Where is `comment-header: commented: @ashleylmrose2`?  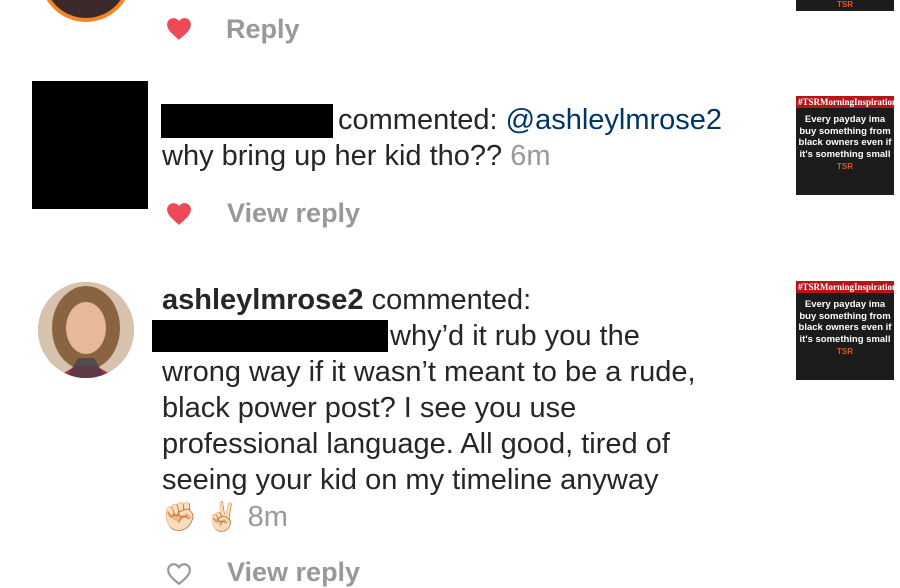 comment-header: commented: @ashleylmrose2 is located at coordinates (530, 120).